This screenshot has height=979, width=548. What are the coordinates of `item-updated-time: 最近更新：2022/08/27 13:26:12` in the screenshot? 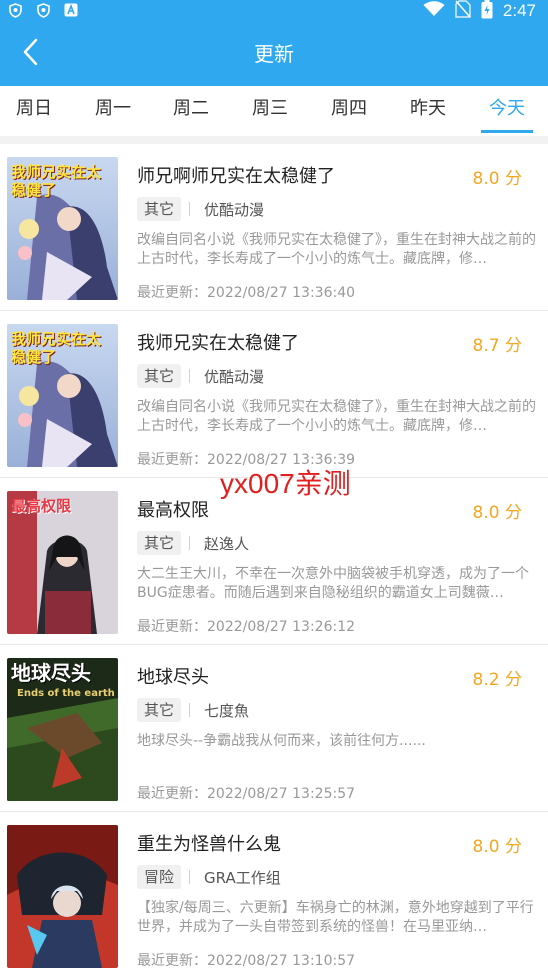 It's located at (246, 627).